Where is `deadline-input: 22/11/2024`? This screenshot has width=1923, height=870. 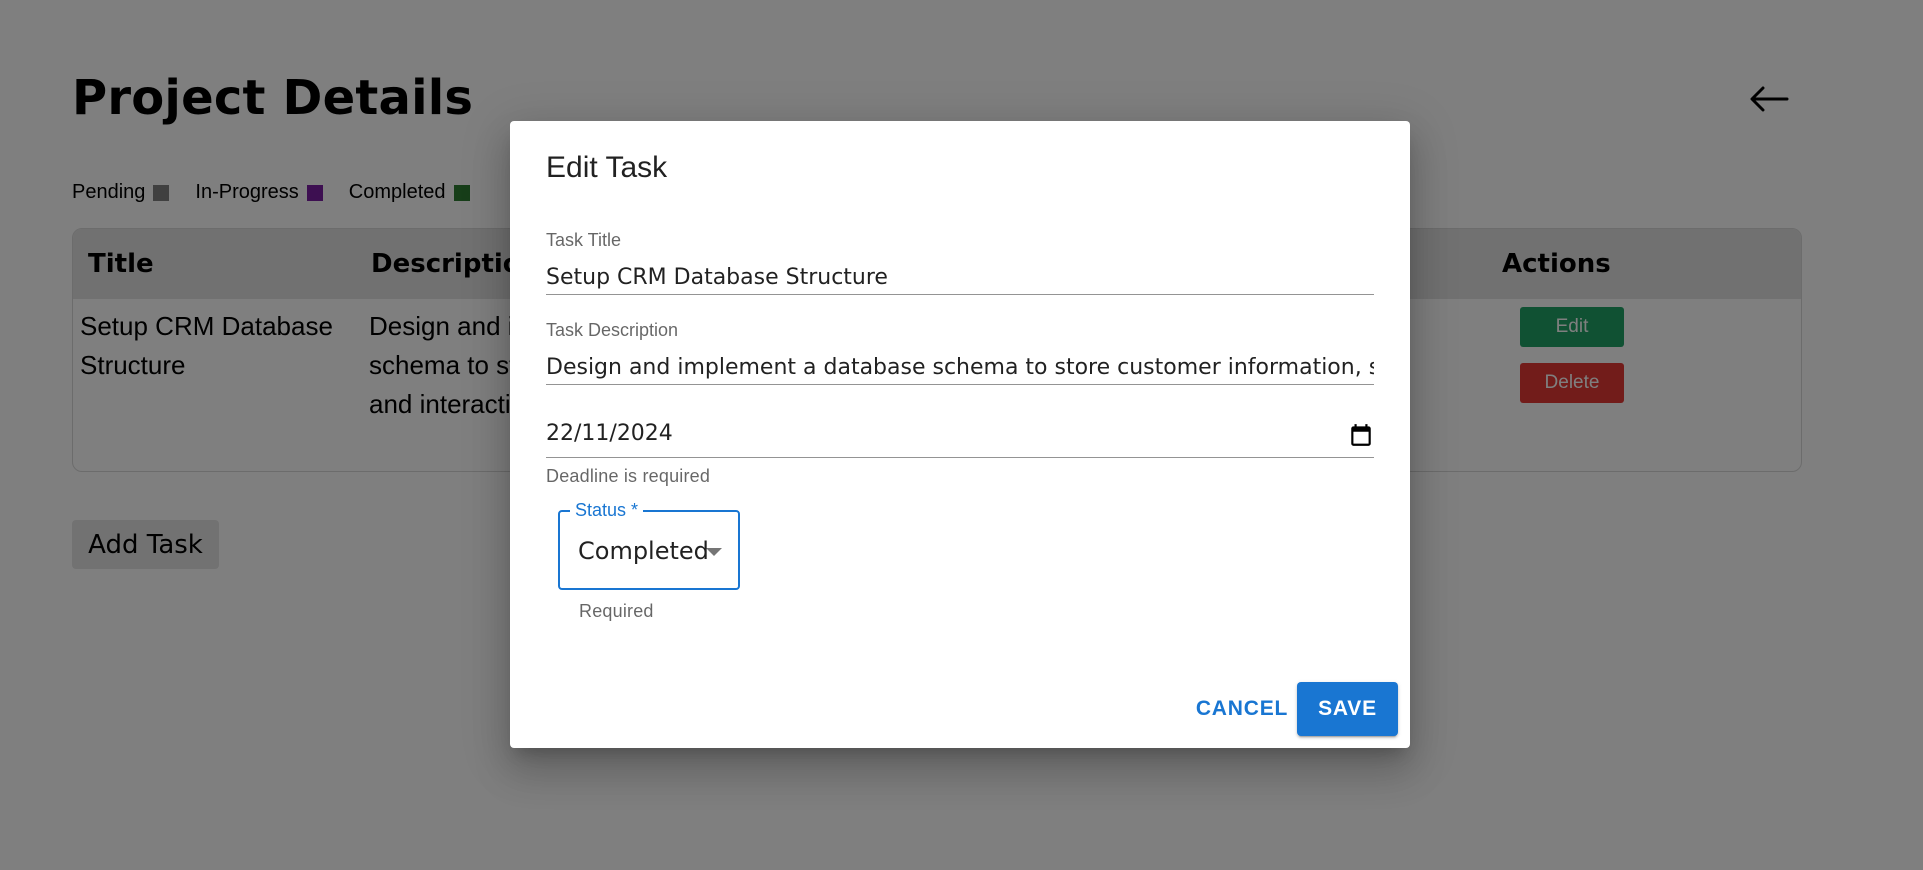 deadline-input: 22/11/2024 is located at coordinates (960, 435).